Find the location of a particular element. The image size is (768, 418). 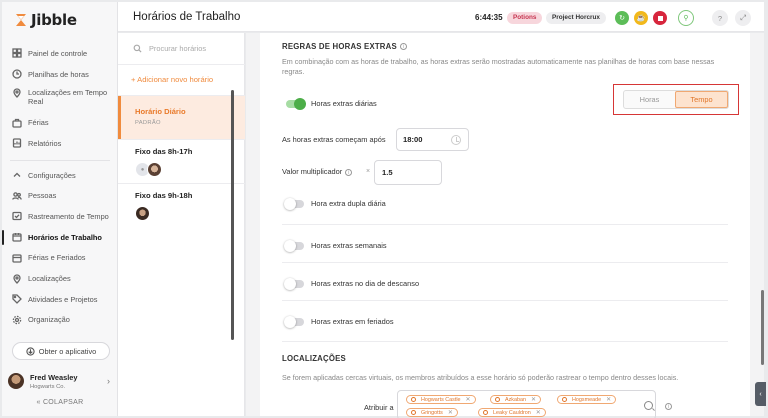

overtime-start-value: 18:00 is located at coordinates (413, 139).